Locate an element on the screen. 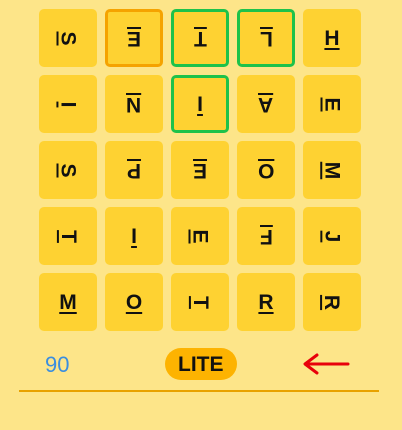  tile-letter: H is located at coordinates (332, 38).